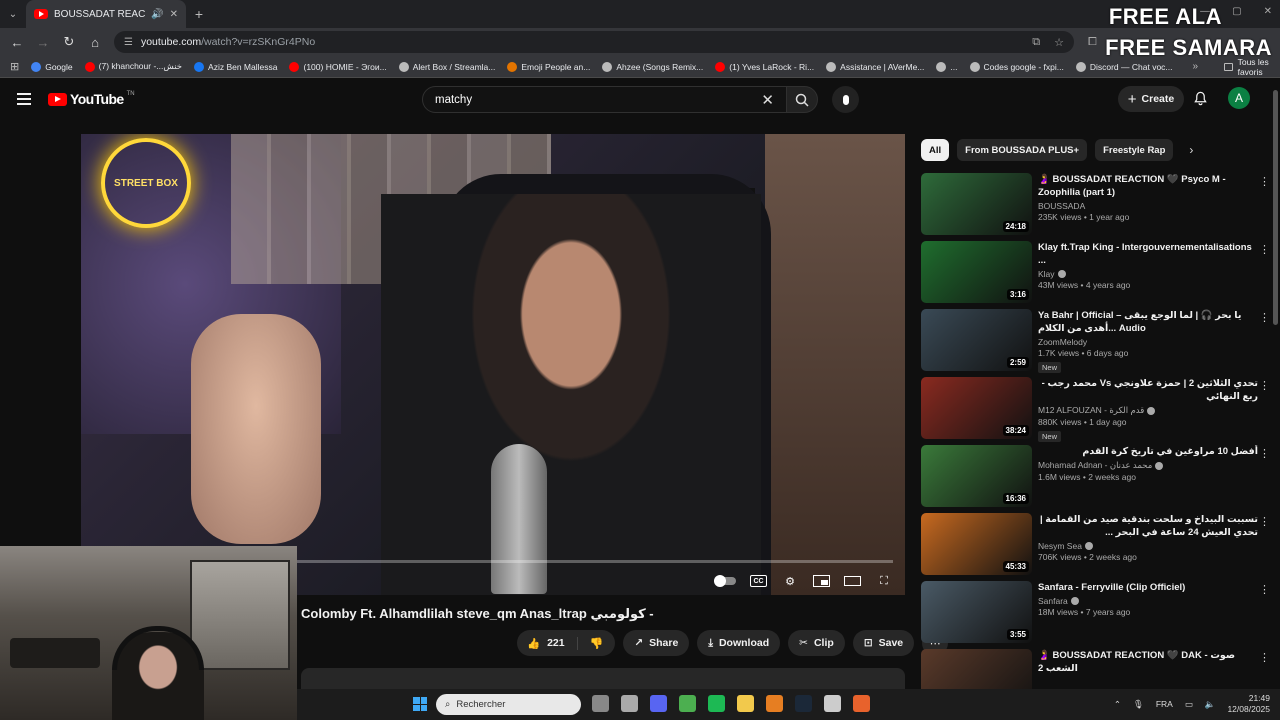 This screenshot has width=1280, height=720. Describe the element at coordinates (1189, 704) in the screenshot. I see `network-icon: ▭` at that location.